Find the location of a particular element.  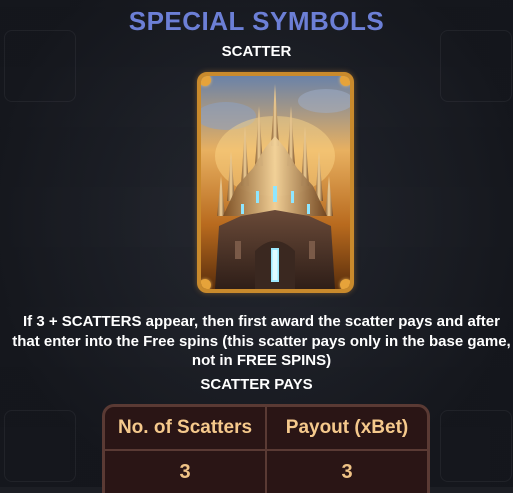

column-header-payout: Payout (xBet) is located at coordinates (346, 428).